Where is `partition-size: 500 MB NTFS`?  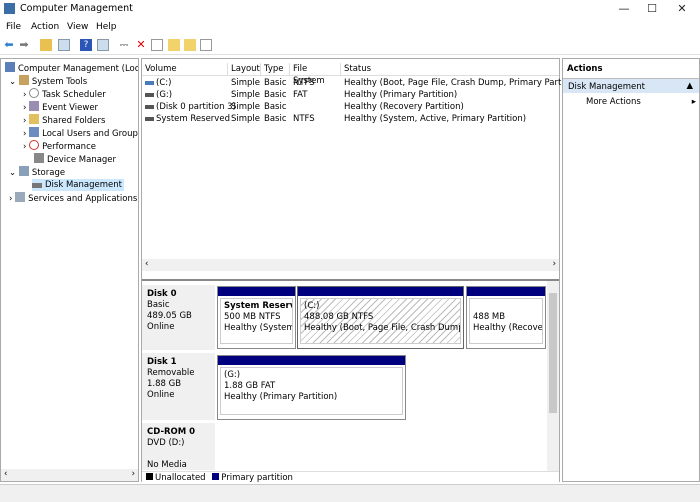 partition-size: 500 MB NTFS is located at coordinates (252, 317).